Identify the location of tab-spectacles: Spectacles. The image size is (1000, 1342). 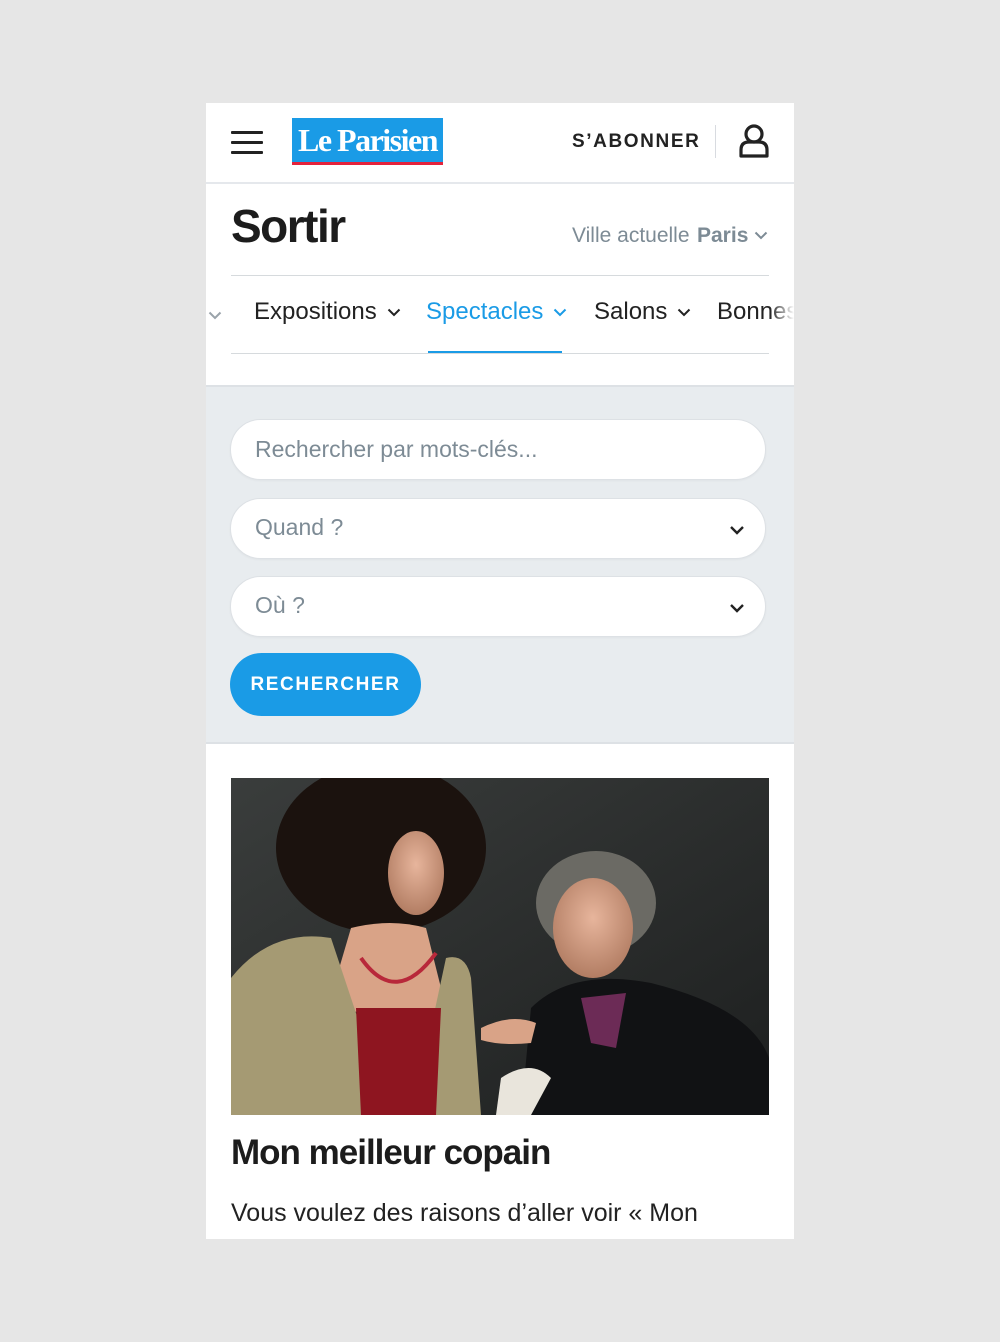
(496, 312).